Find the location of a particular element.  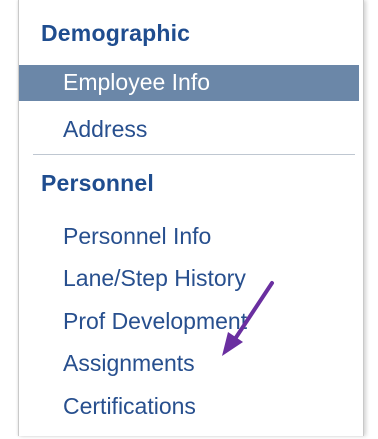

nav-item-label: Certifications is located at coordinates (129, 406).